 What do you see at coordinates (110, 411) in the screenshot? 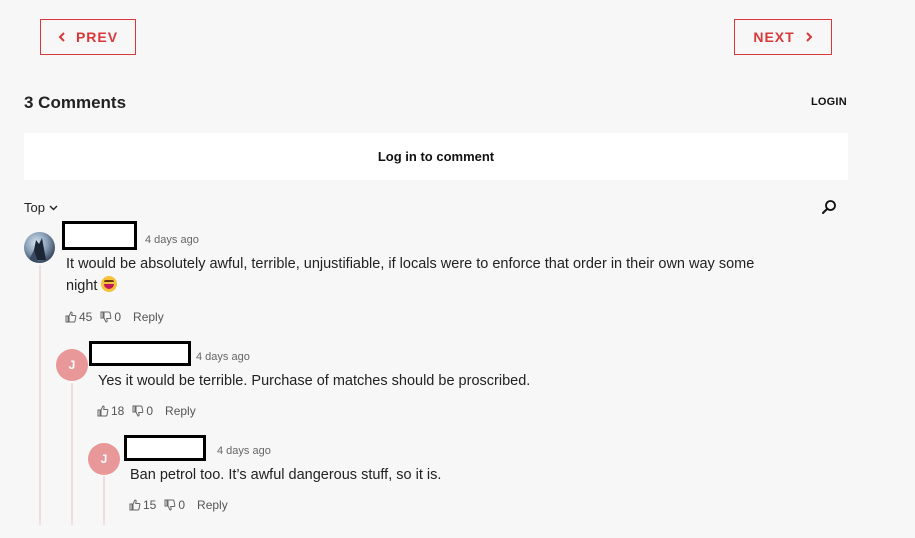
I see `upvote-button: 18` at bounding box center [110, 411].